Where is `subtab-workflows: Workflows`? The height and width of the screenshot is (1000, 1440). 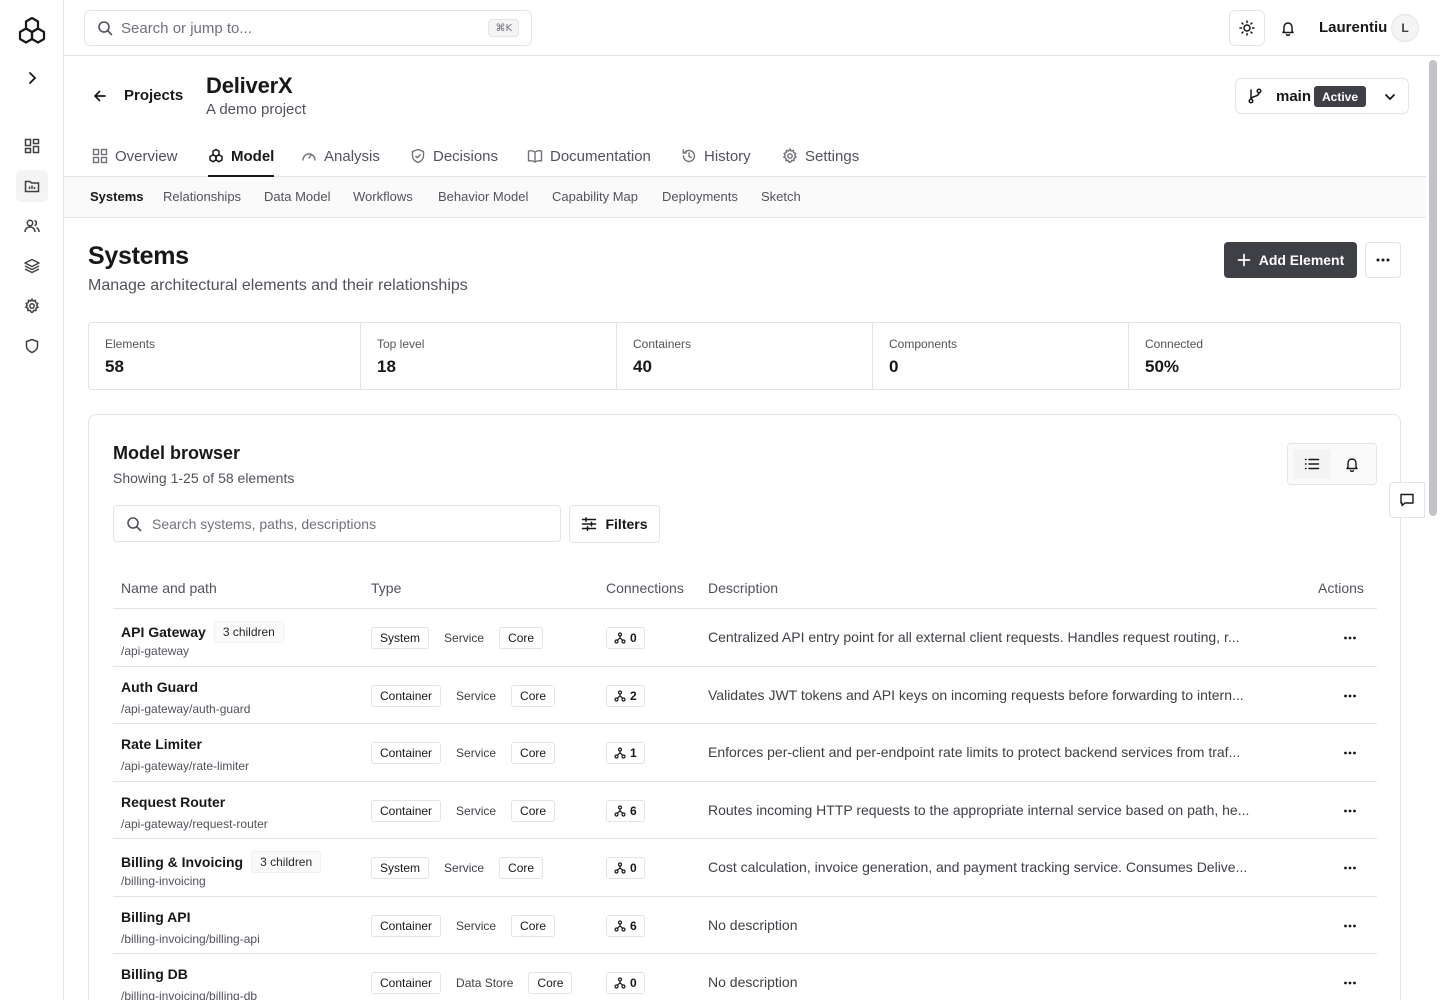
subtab-workflows: Workflows is located at coordinates (383, 196).